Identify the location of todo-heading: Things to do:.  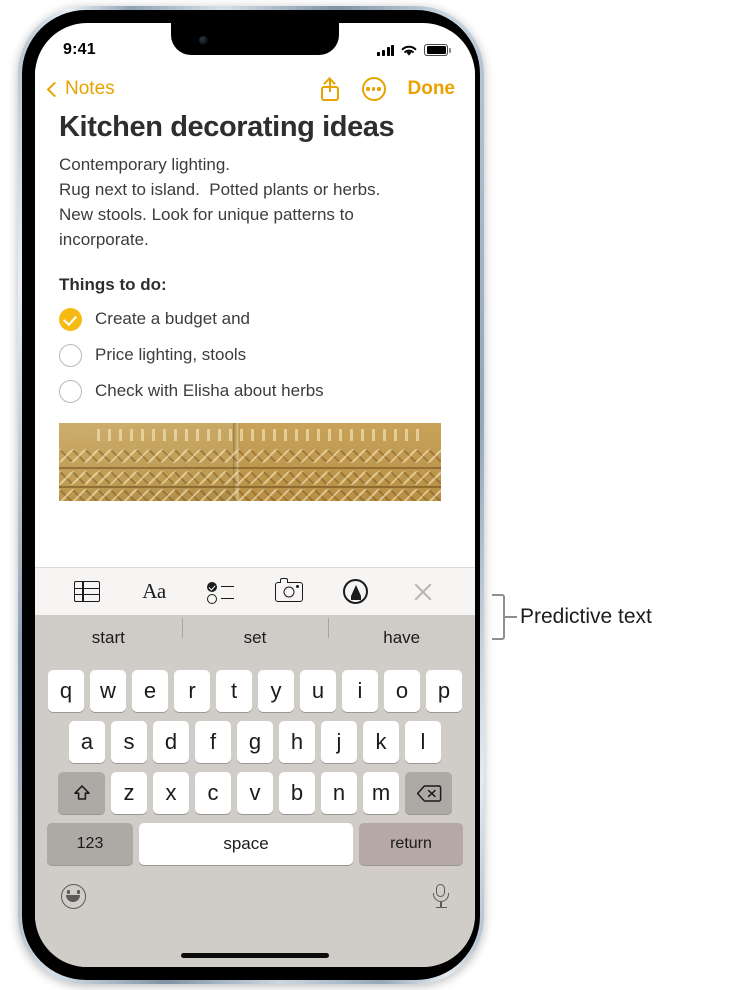
(113, 285).